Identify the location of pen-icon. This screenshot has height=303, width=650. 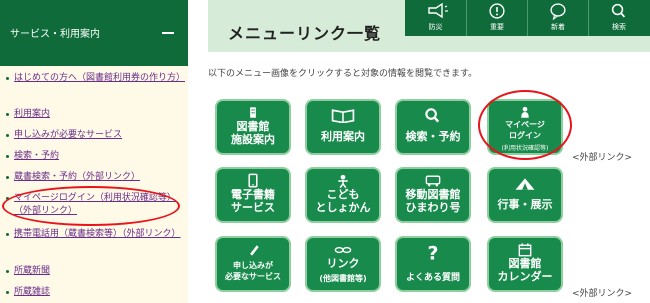
(254, 250).